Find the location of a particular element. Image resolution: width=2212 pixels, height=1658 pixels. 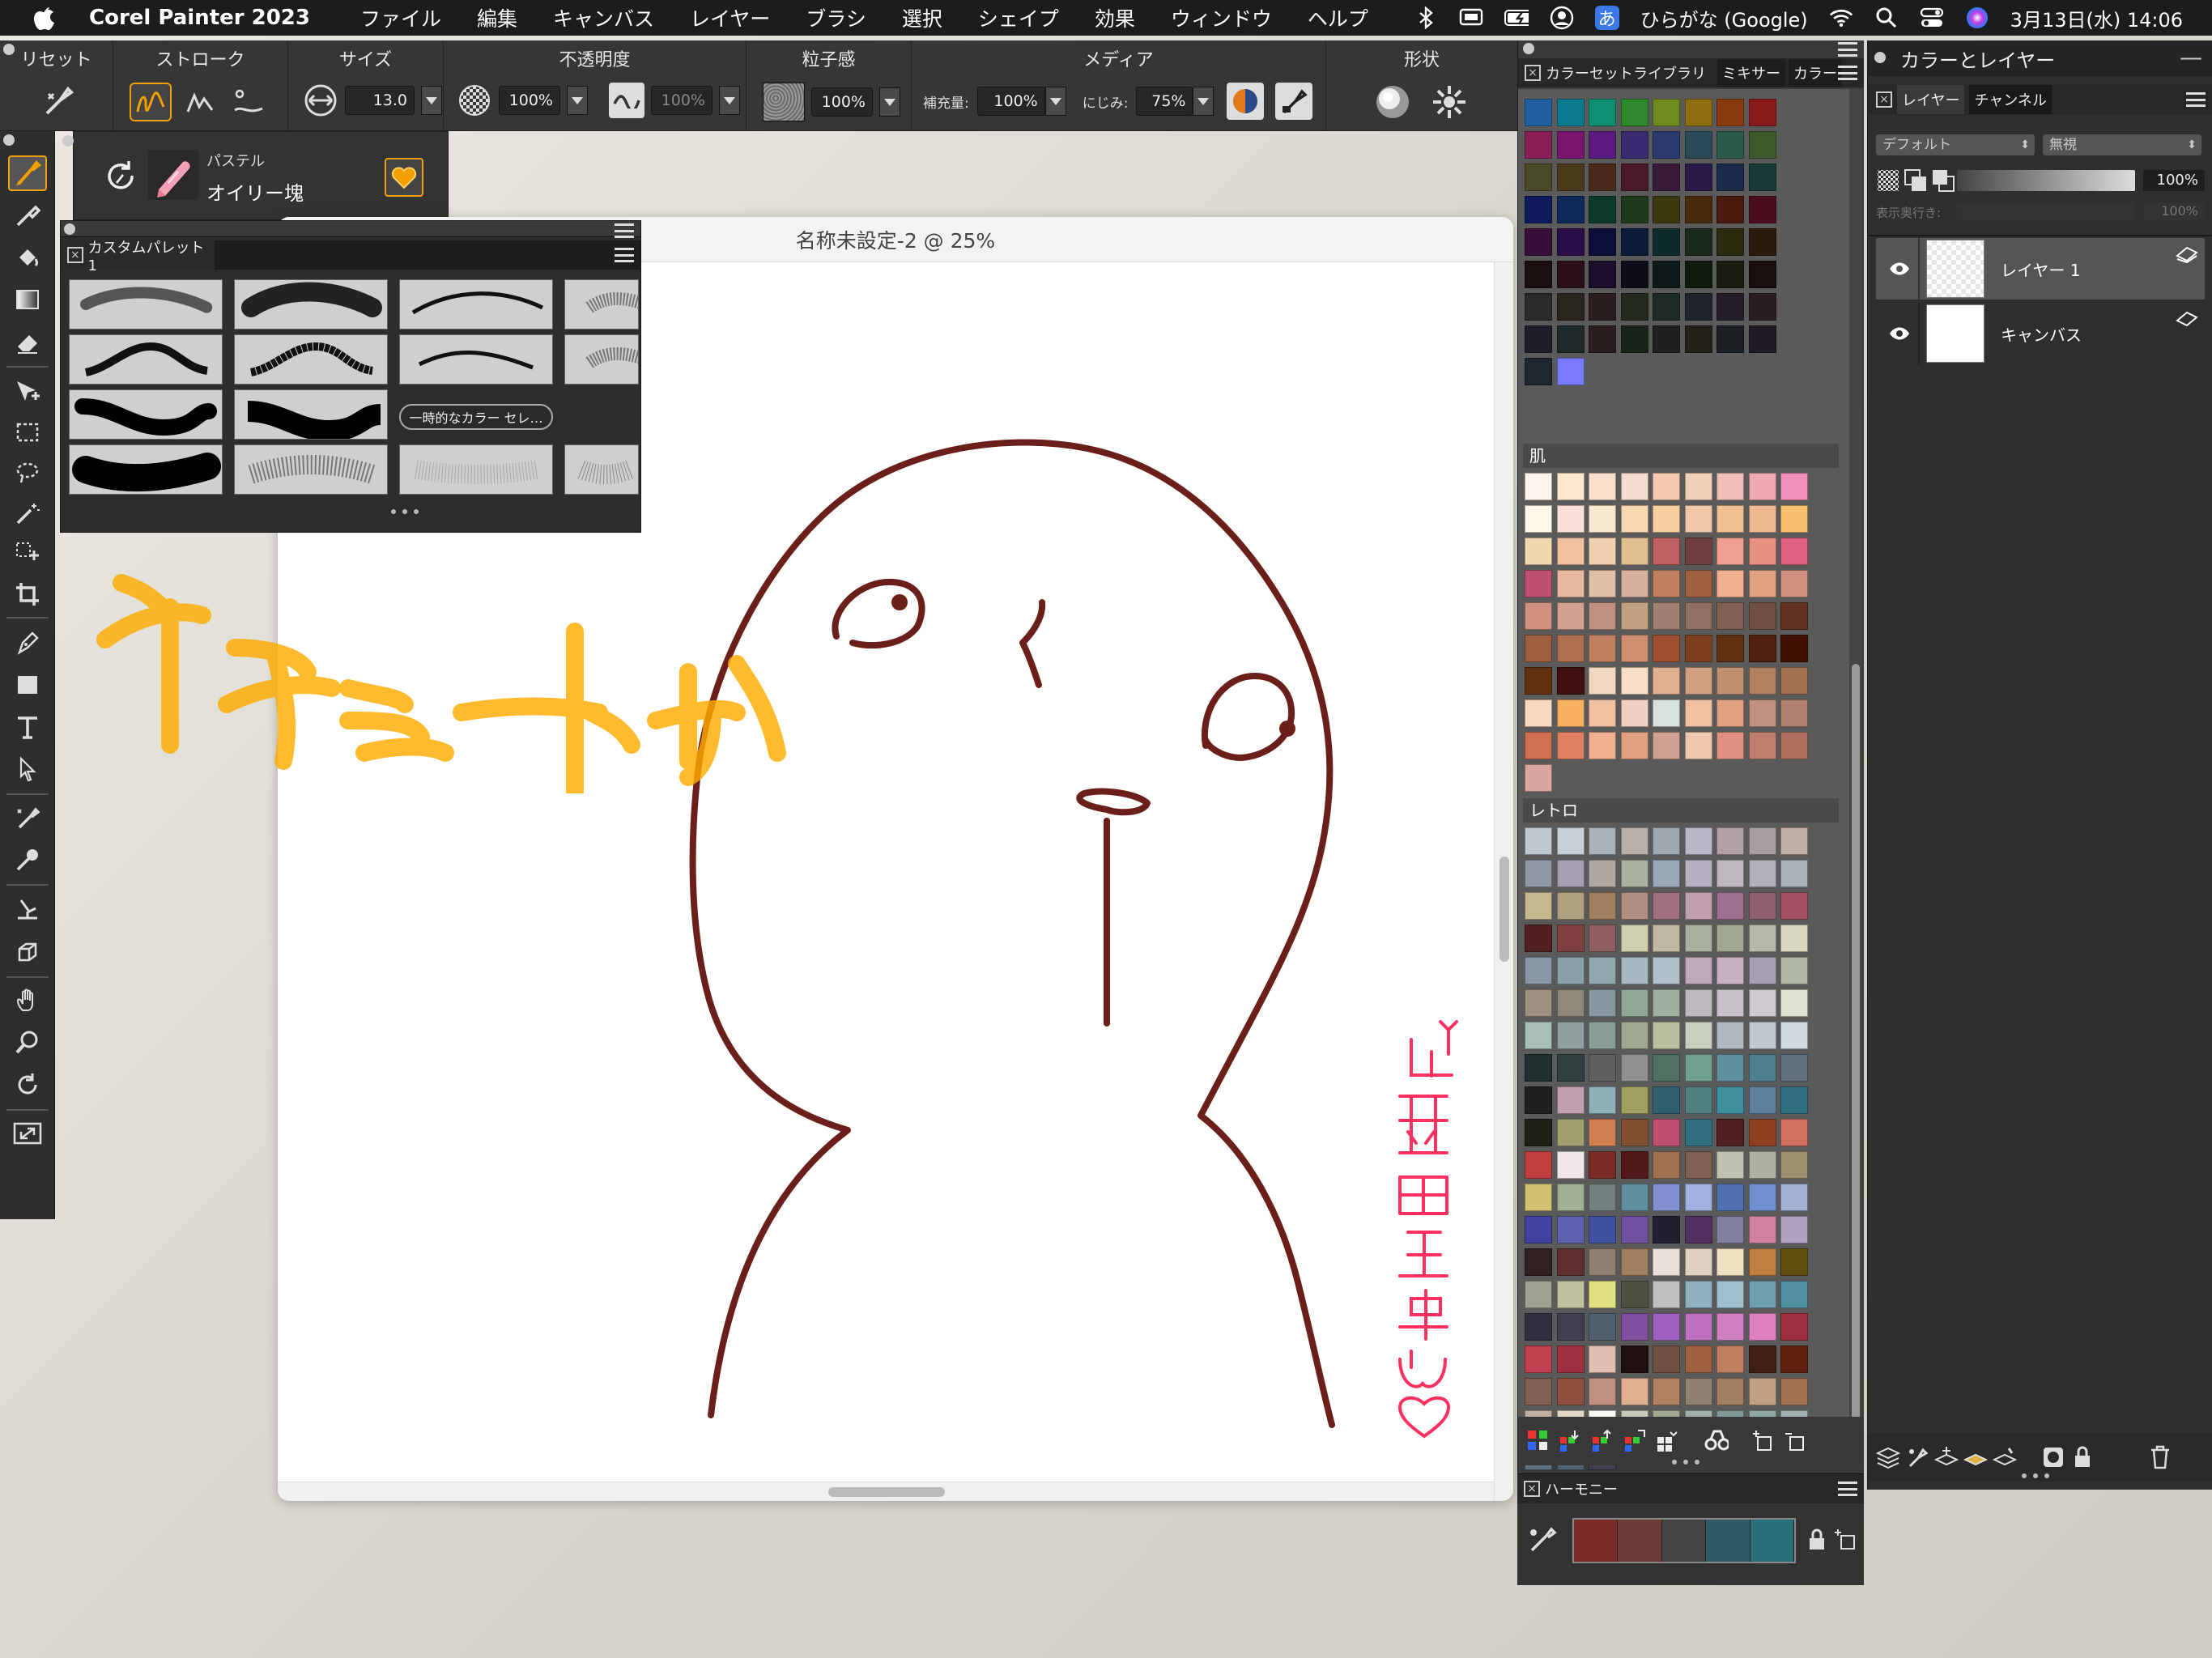

dropper-tool is located at coordinates (28, 215).